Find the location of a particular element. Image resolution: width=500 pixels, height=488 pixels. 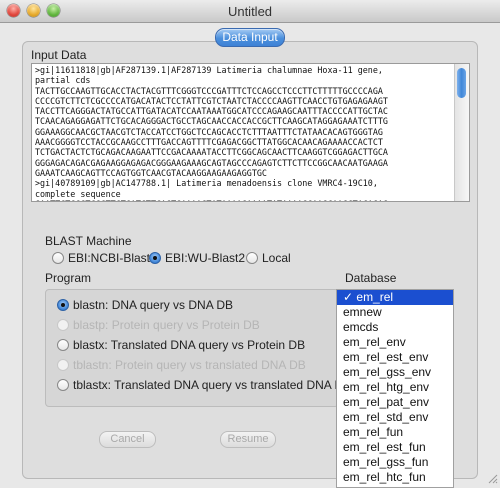

database-item-label: em_rel_htc_fun is located at coordinates (384, 477).